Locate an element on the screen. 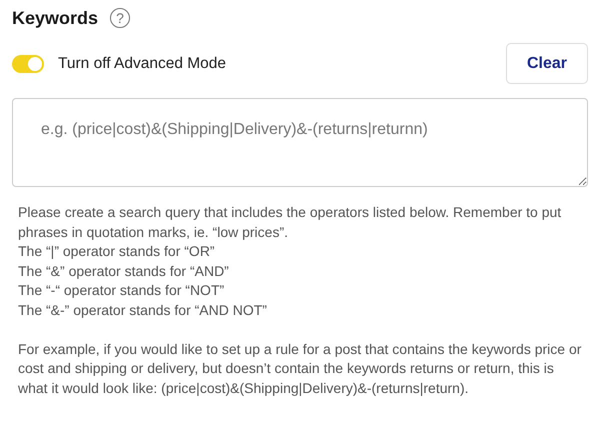  help-icon: ? is located at coordinates (120, 18).